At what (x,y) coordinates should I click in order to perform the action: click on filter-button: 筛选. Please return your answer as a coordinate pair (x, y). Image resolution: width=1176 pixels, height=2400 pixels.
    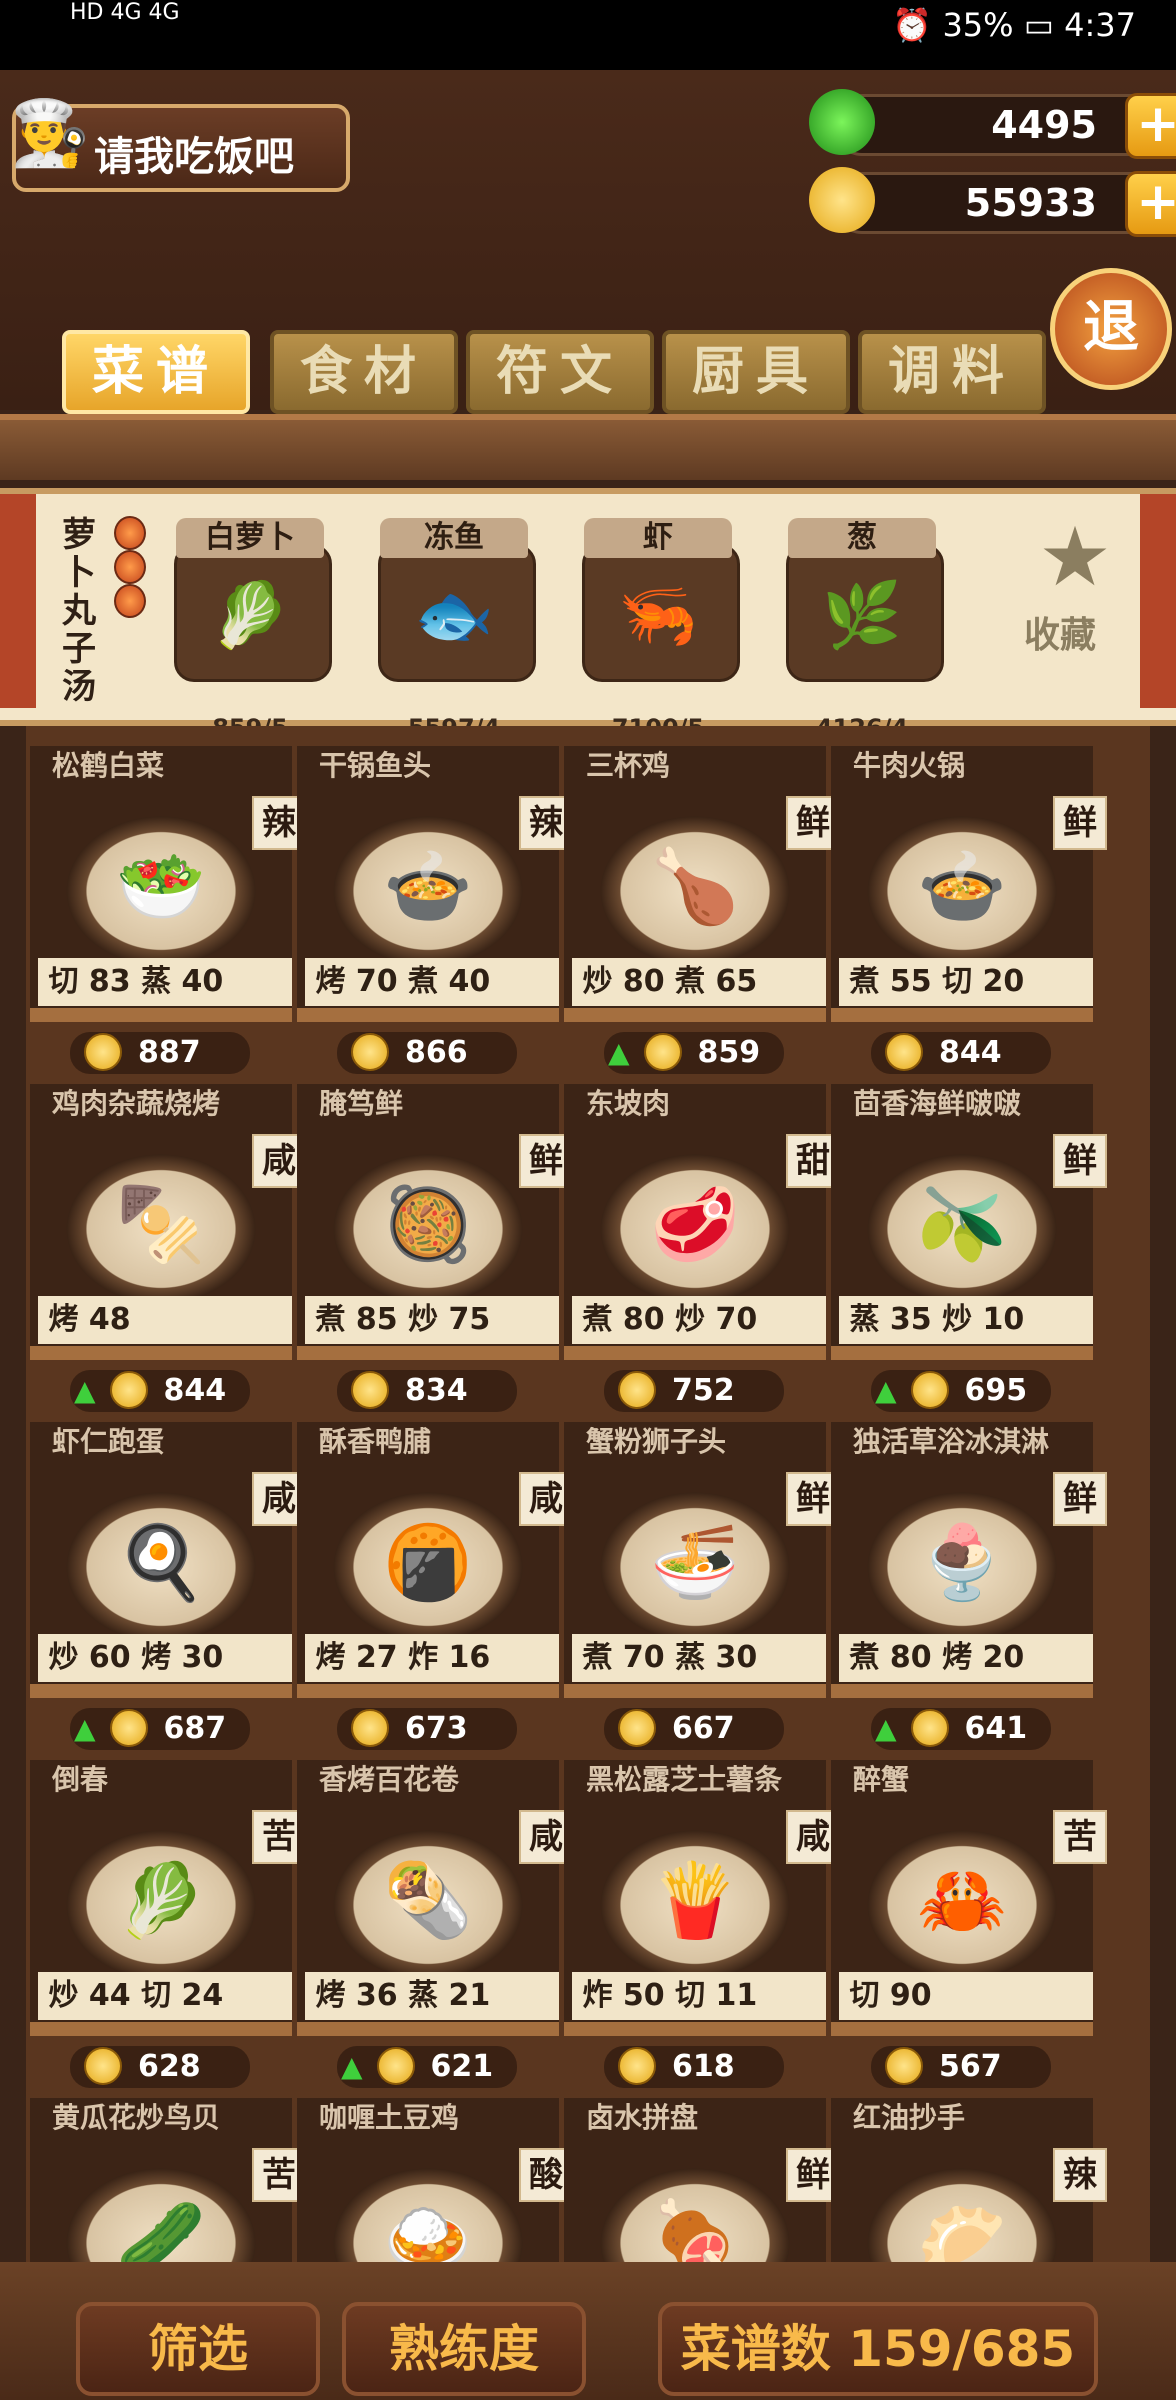
    Looking at the image, I should click on (198, 2349).